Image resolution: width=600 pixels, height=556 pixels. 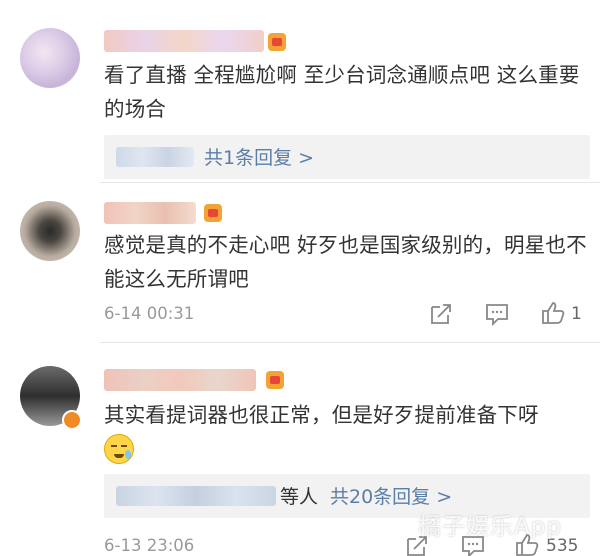 I want to click on reply-preview: 共1条回复 >, so click(x=347, y=157).